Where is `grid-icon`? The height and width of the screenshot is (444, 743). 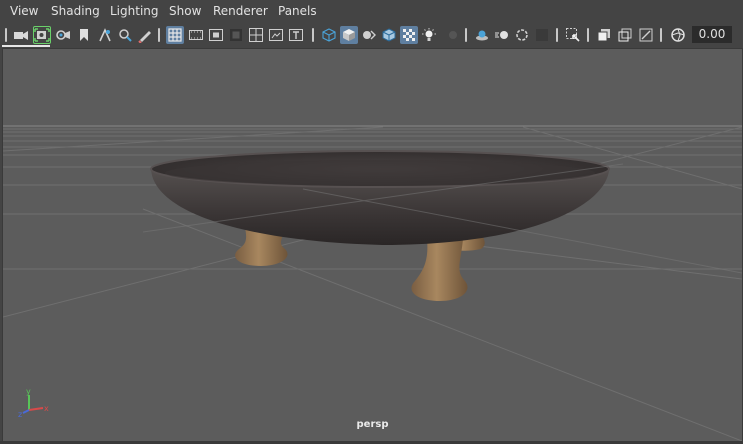 grid-icon is located at coordinates (175, 35).